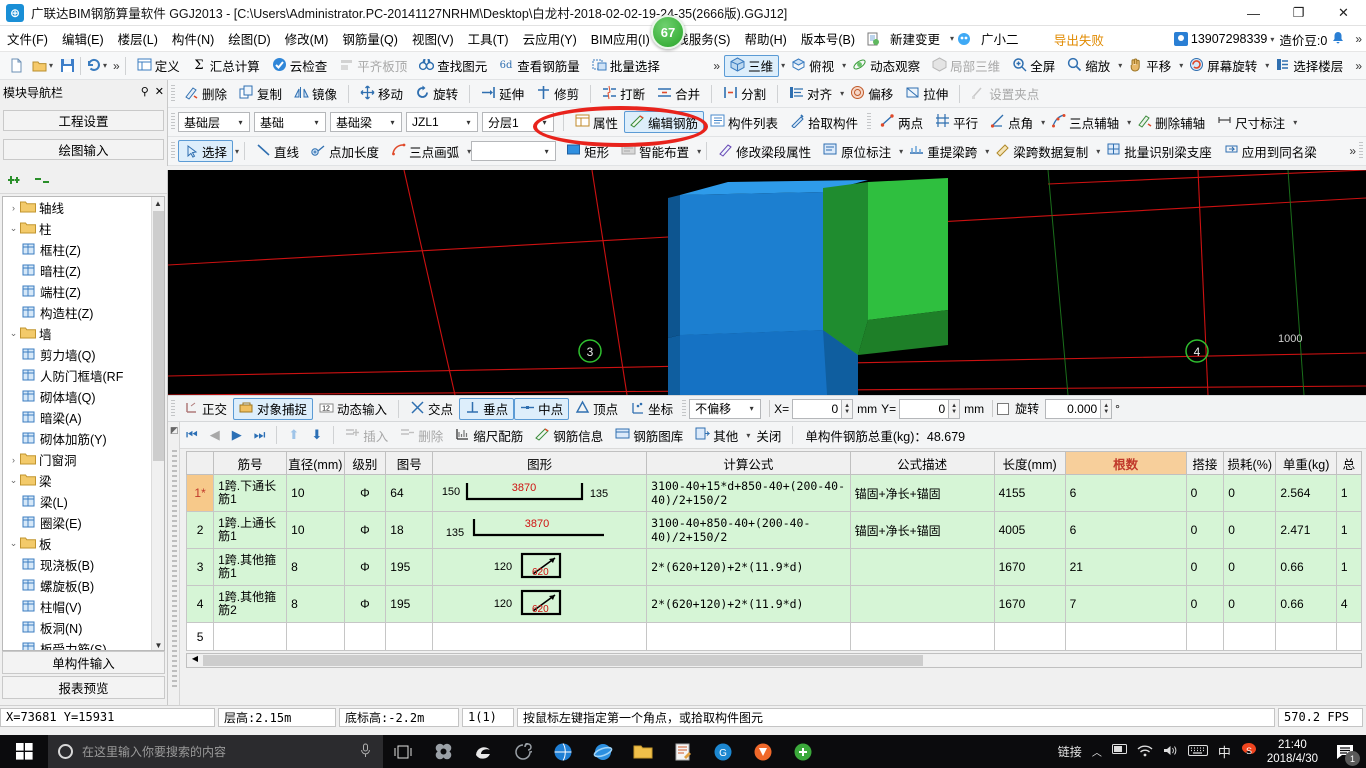  What do you see at coordinates (214, 122) in the screenshot?
I see `combo-floor: 基础层 ▾` at bounding box center [214, 122].